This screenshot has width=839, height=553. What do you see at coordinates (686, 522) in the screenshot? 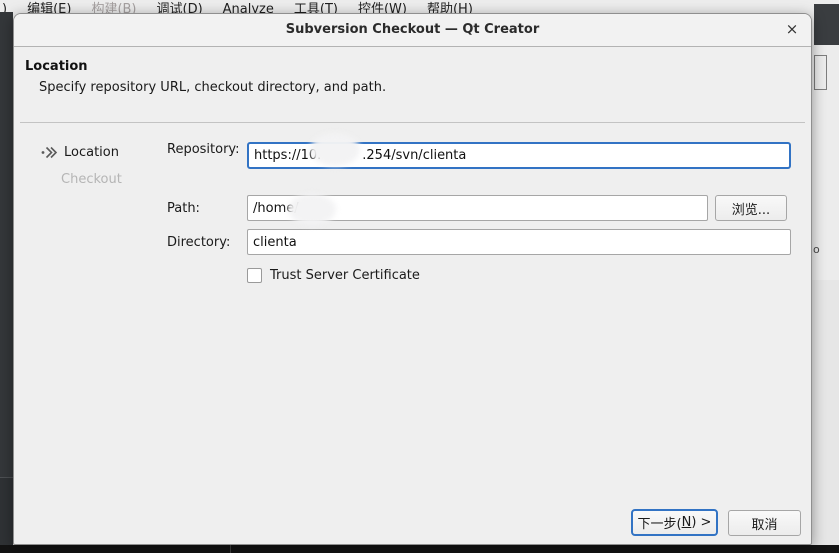
I see `next-button-accel: N` at bounding box center [686, 522].